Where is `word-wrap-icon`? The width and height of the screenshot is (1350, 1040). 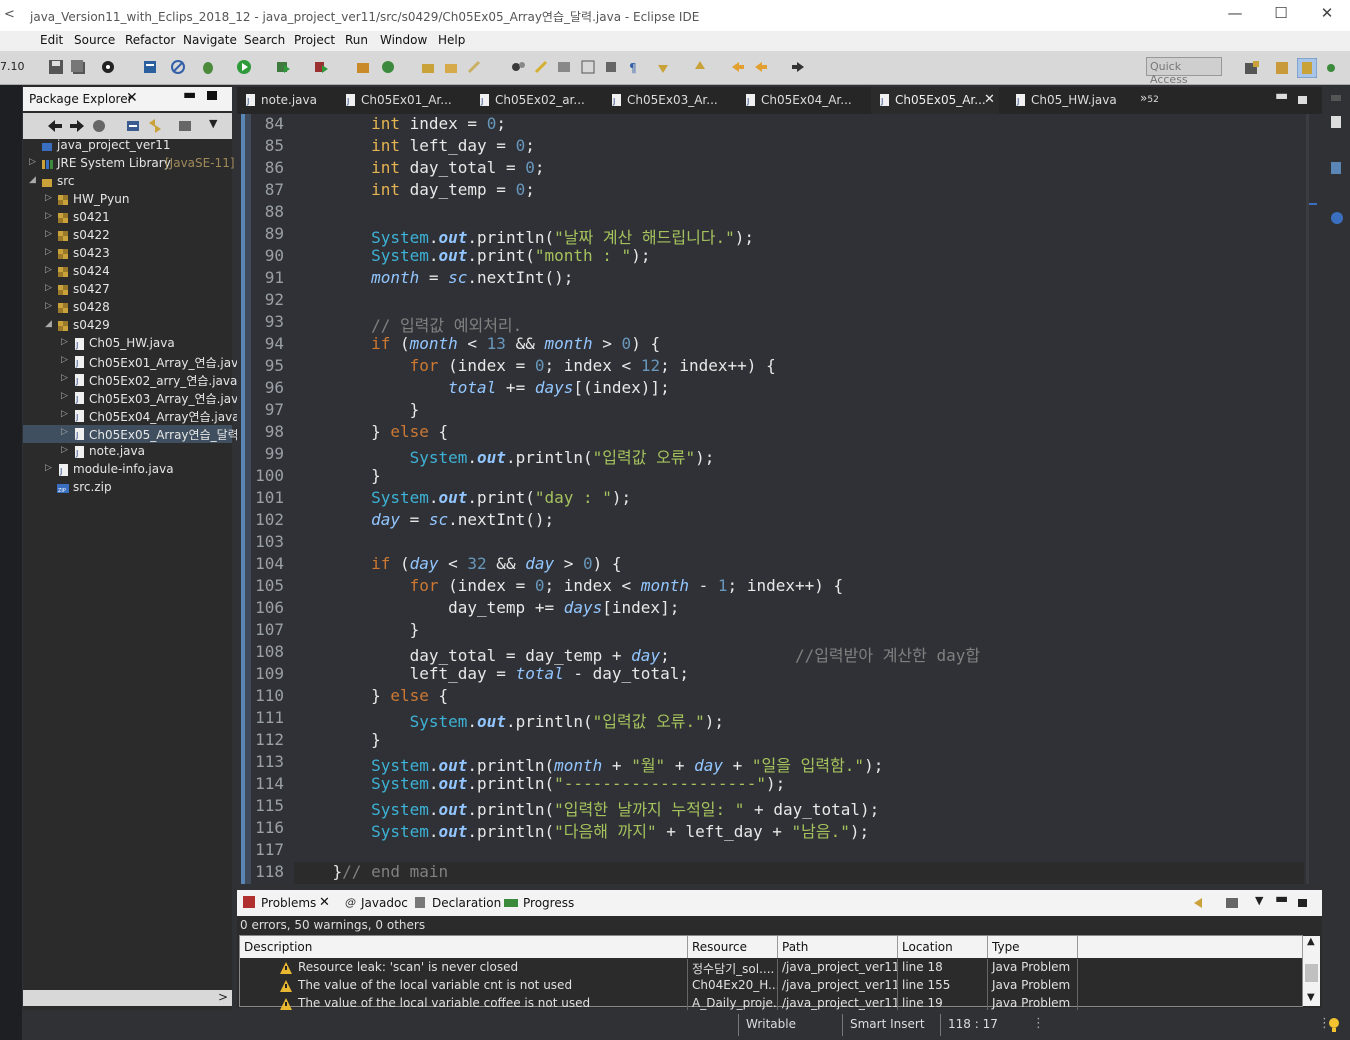 word-wrap-icon is located at coordinates (564, 67).